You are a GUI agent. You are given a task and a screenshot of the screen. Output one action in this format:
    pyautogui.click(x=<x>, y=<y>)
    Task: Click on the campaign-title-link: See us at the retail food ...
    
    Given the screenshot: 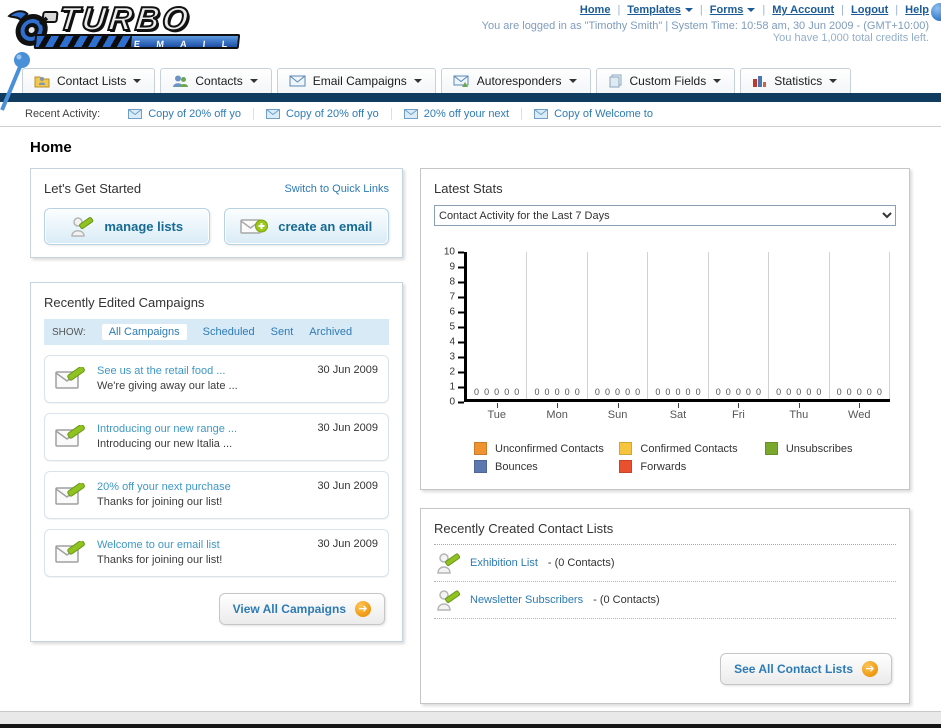 What is the action you would take?
    pyautogui.click(x=167, y=371)
    